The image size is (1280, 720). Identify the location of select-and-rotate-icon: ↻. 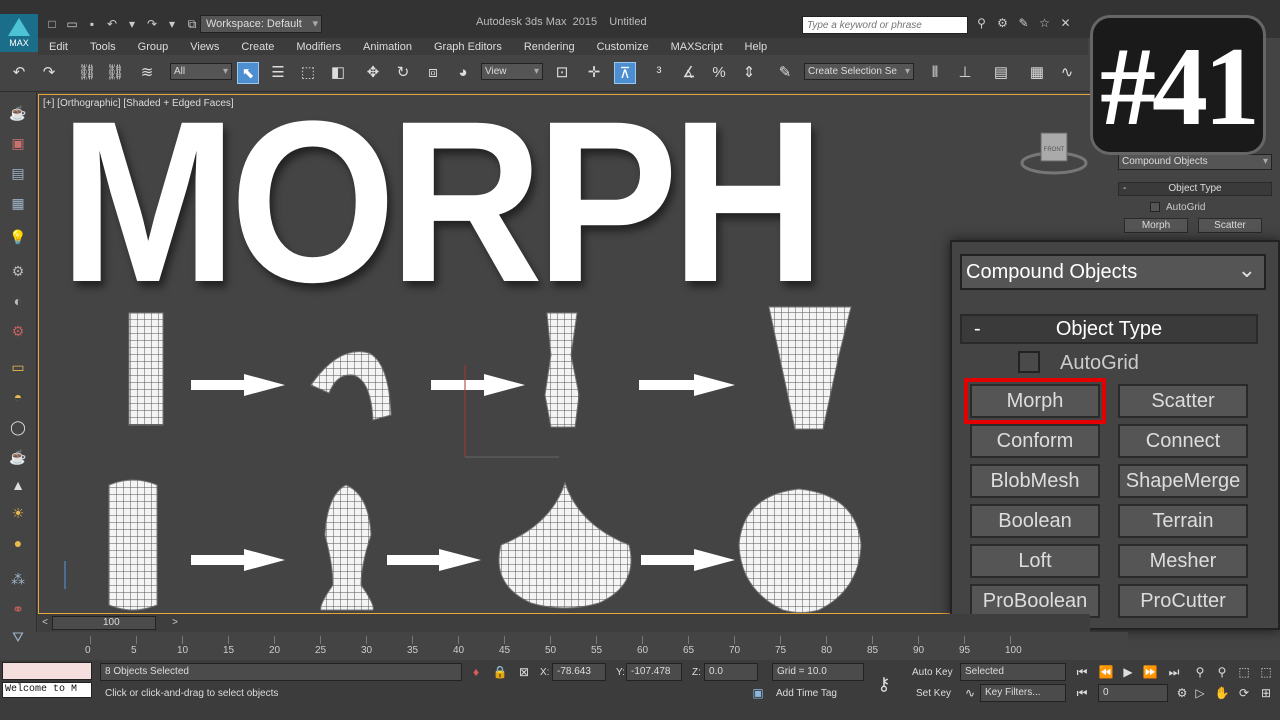
(403, 73).